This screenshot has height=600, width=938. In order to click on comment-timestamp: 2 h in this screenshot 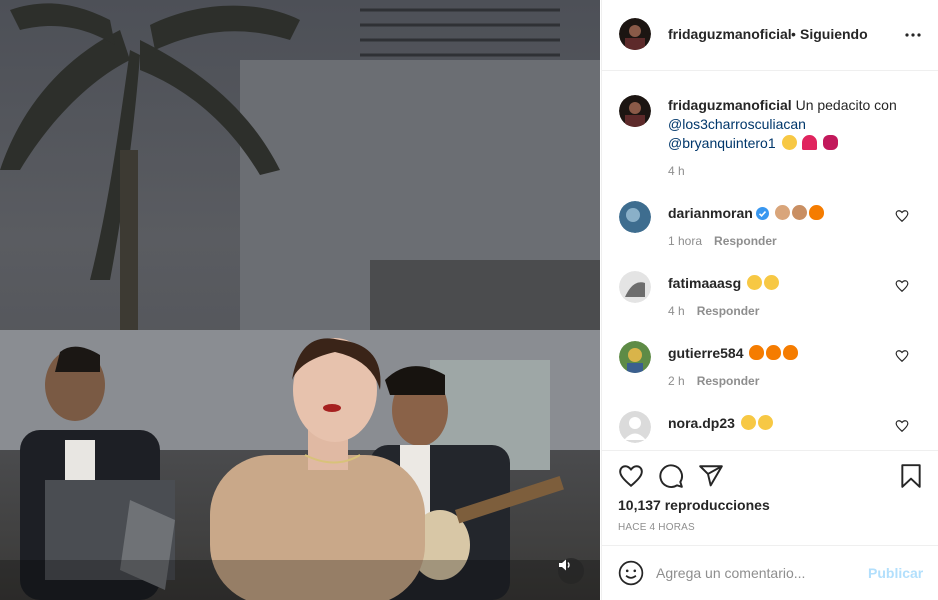, I will do `click(676, 381)`.